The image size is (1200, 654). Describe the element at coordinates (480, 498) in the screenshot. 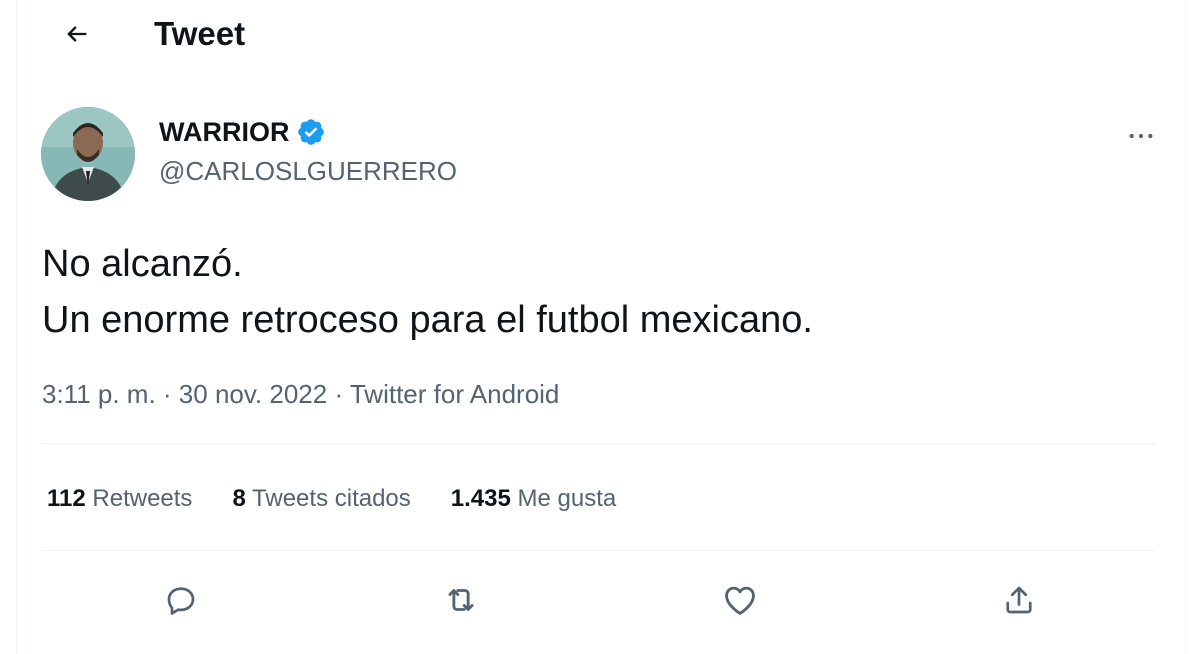

I see `likes-count: 1.435` at that location.